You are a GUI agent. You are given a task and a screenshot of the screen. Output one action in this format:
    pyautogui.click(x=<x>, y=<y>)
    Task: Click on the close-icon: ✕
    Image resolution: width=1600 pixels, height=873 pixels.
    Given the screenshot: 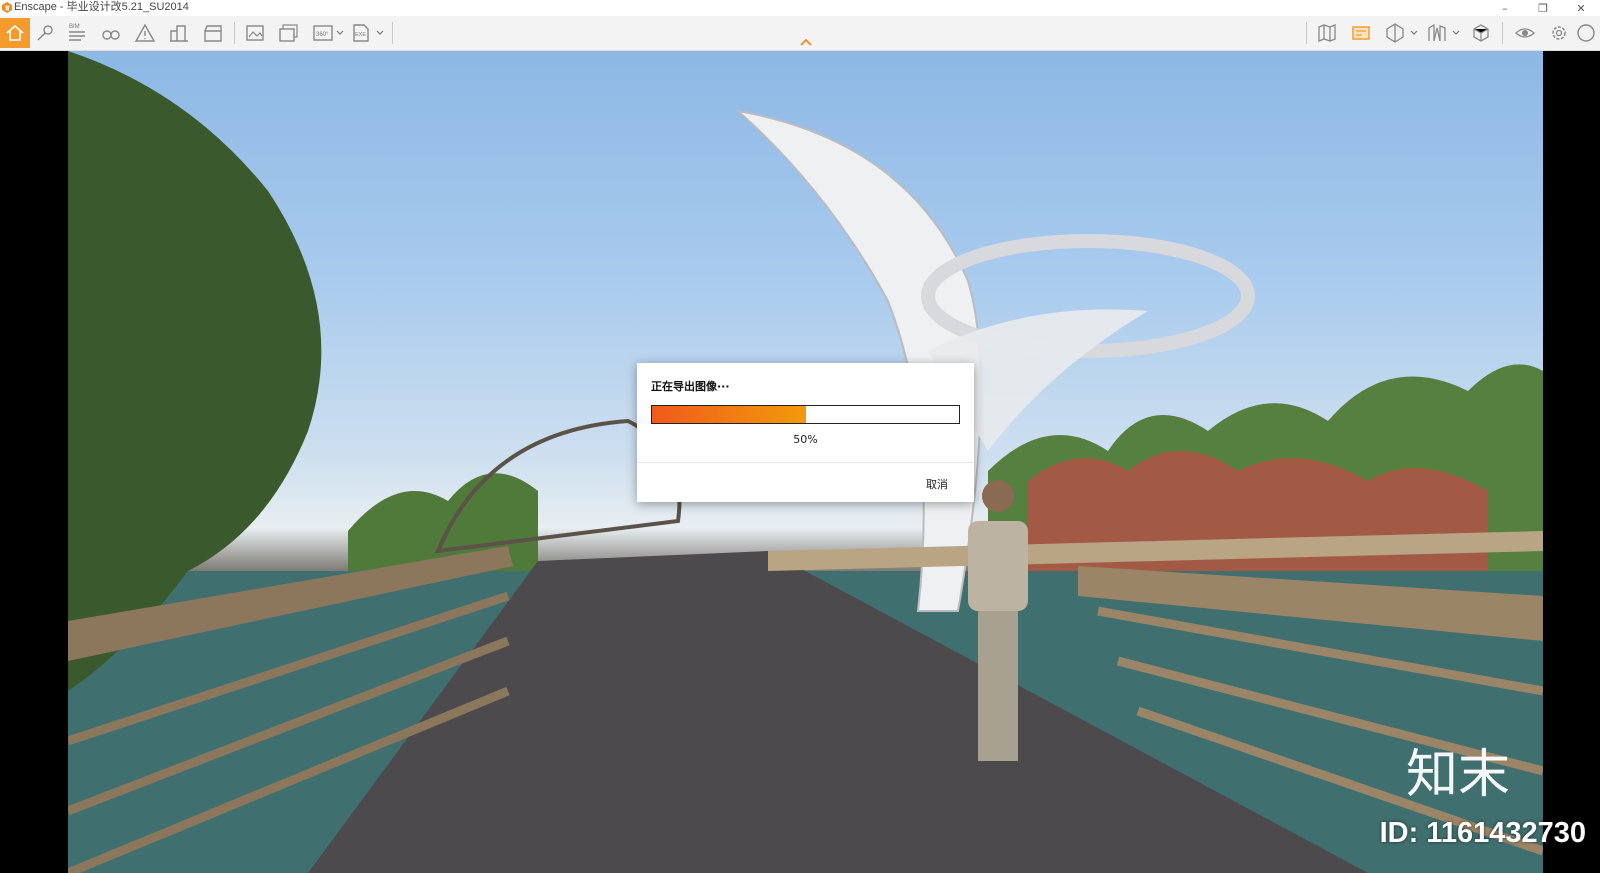 What is the action you would take?
    pyautogui.click(x=1581, y=8)
    